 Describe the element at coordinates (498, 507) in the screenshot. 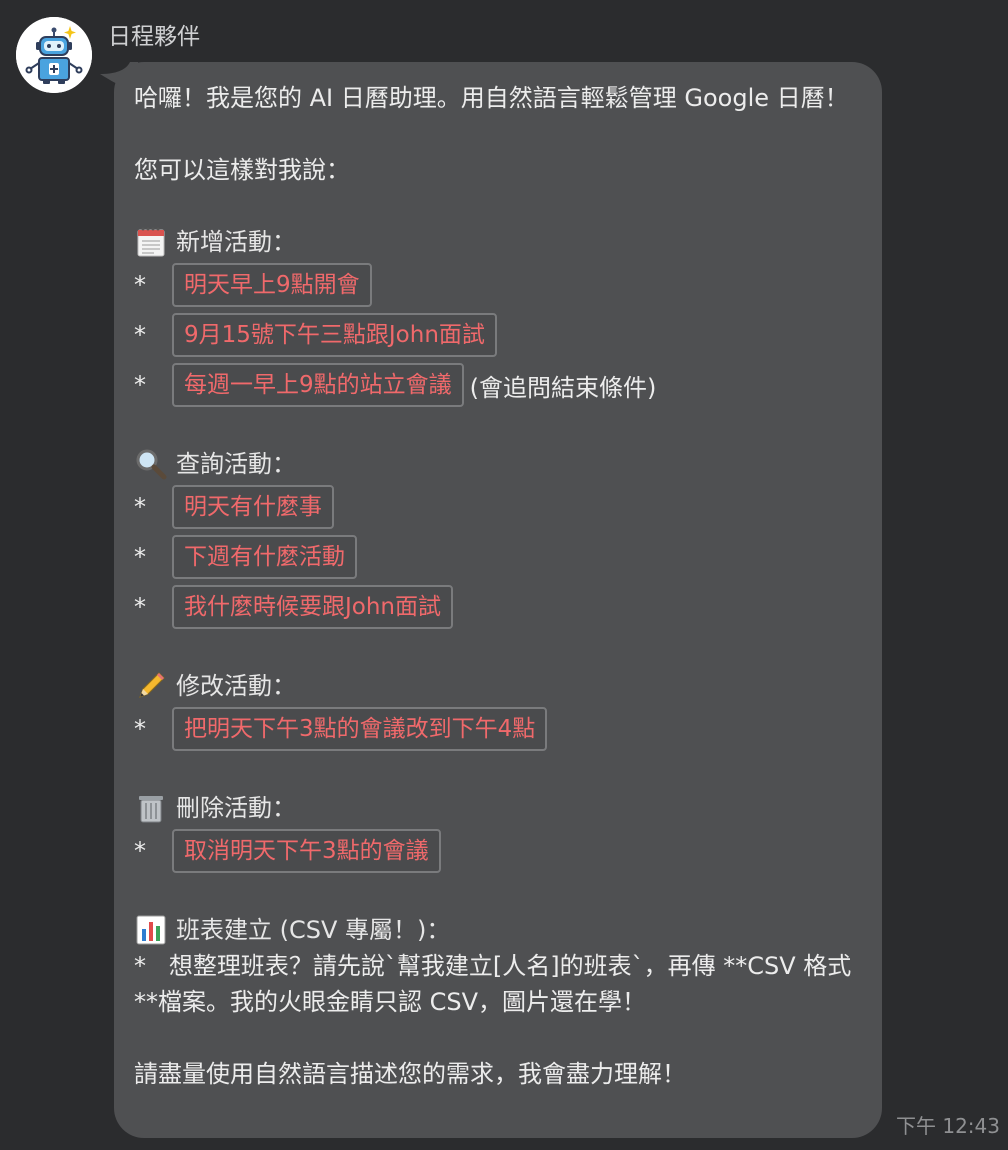

I see `list-item: * 明天有什麼事` at that location.